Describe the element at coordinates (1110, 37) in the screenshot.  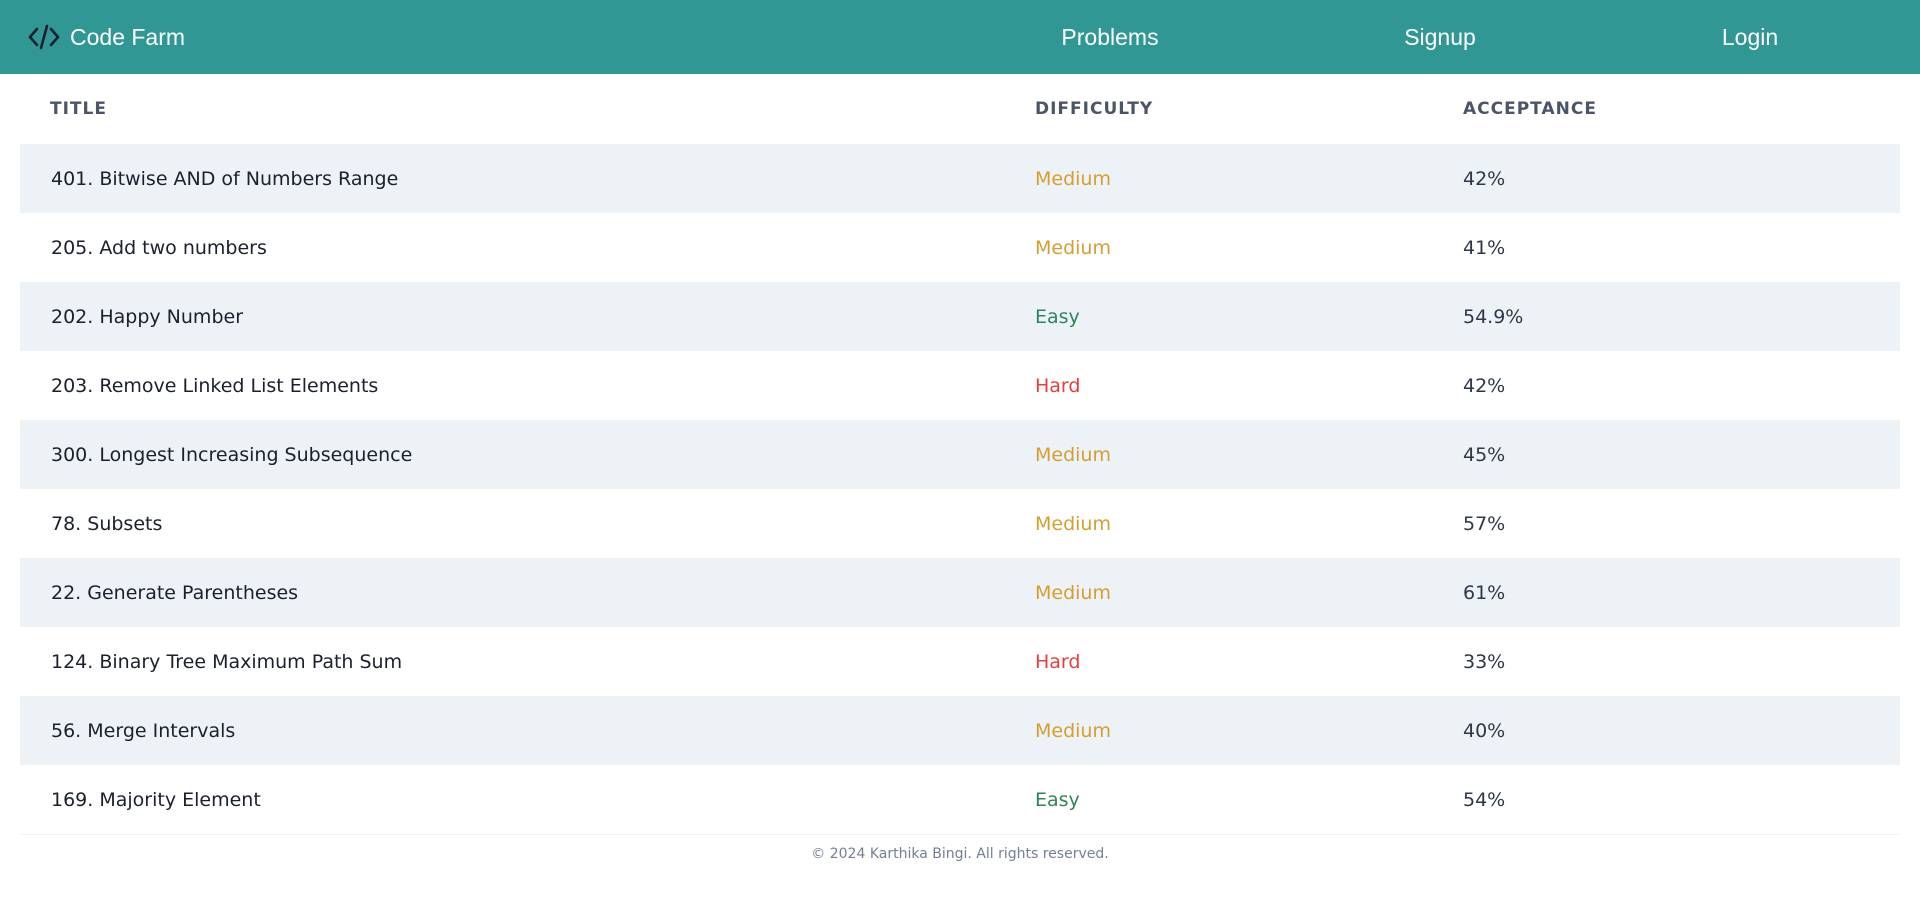
I see `nav-link-problems: Problems` at that location.